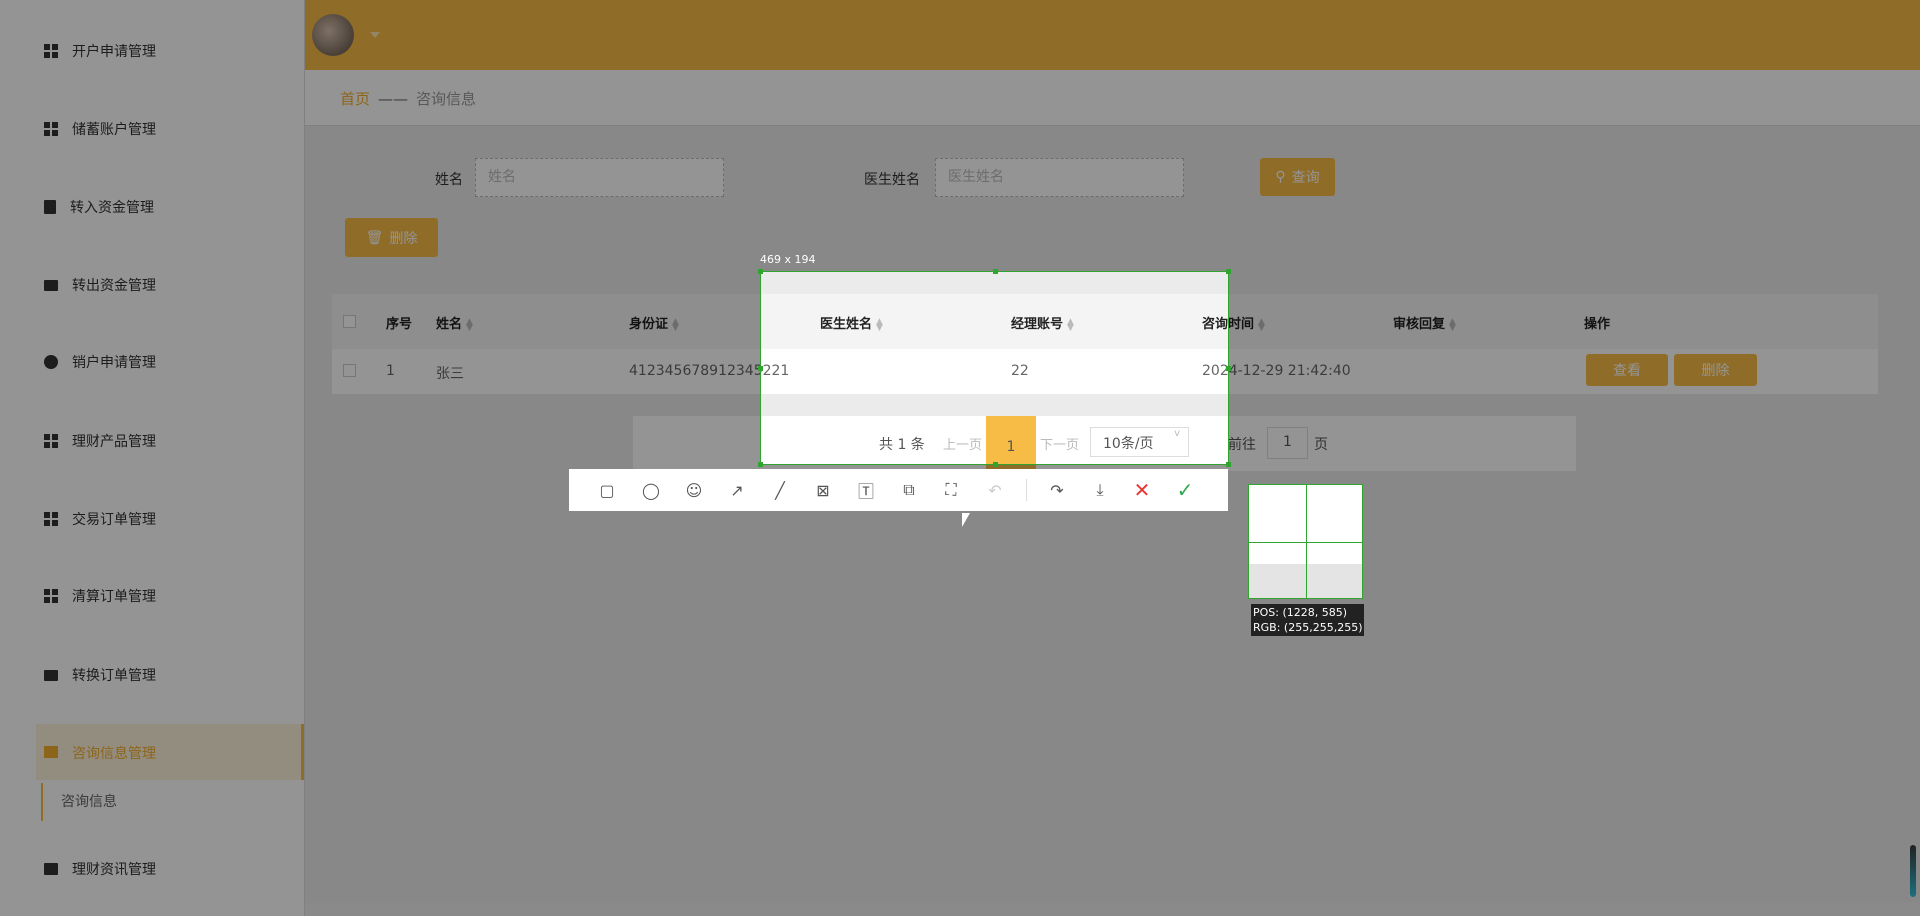 The height and width of the screenshot is (916, 1920). What do you see at coordinates (1042, 322) in the screenshot?
I see `col-manager: 经理账号 ▲ ▼` at bounding box center [1042, 322].